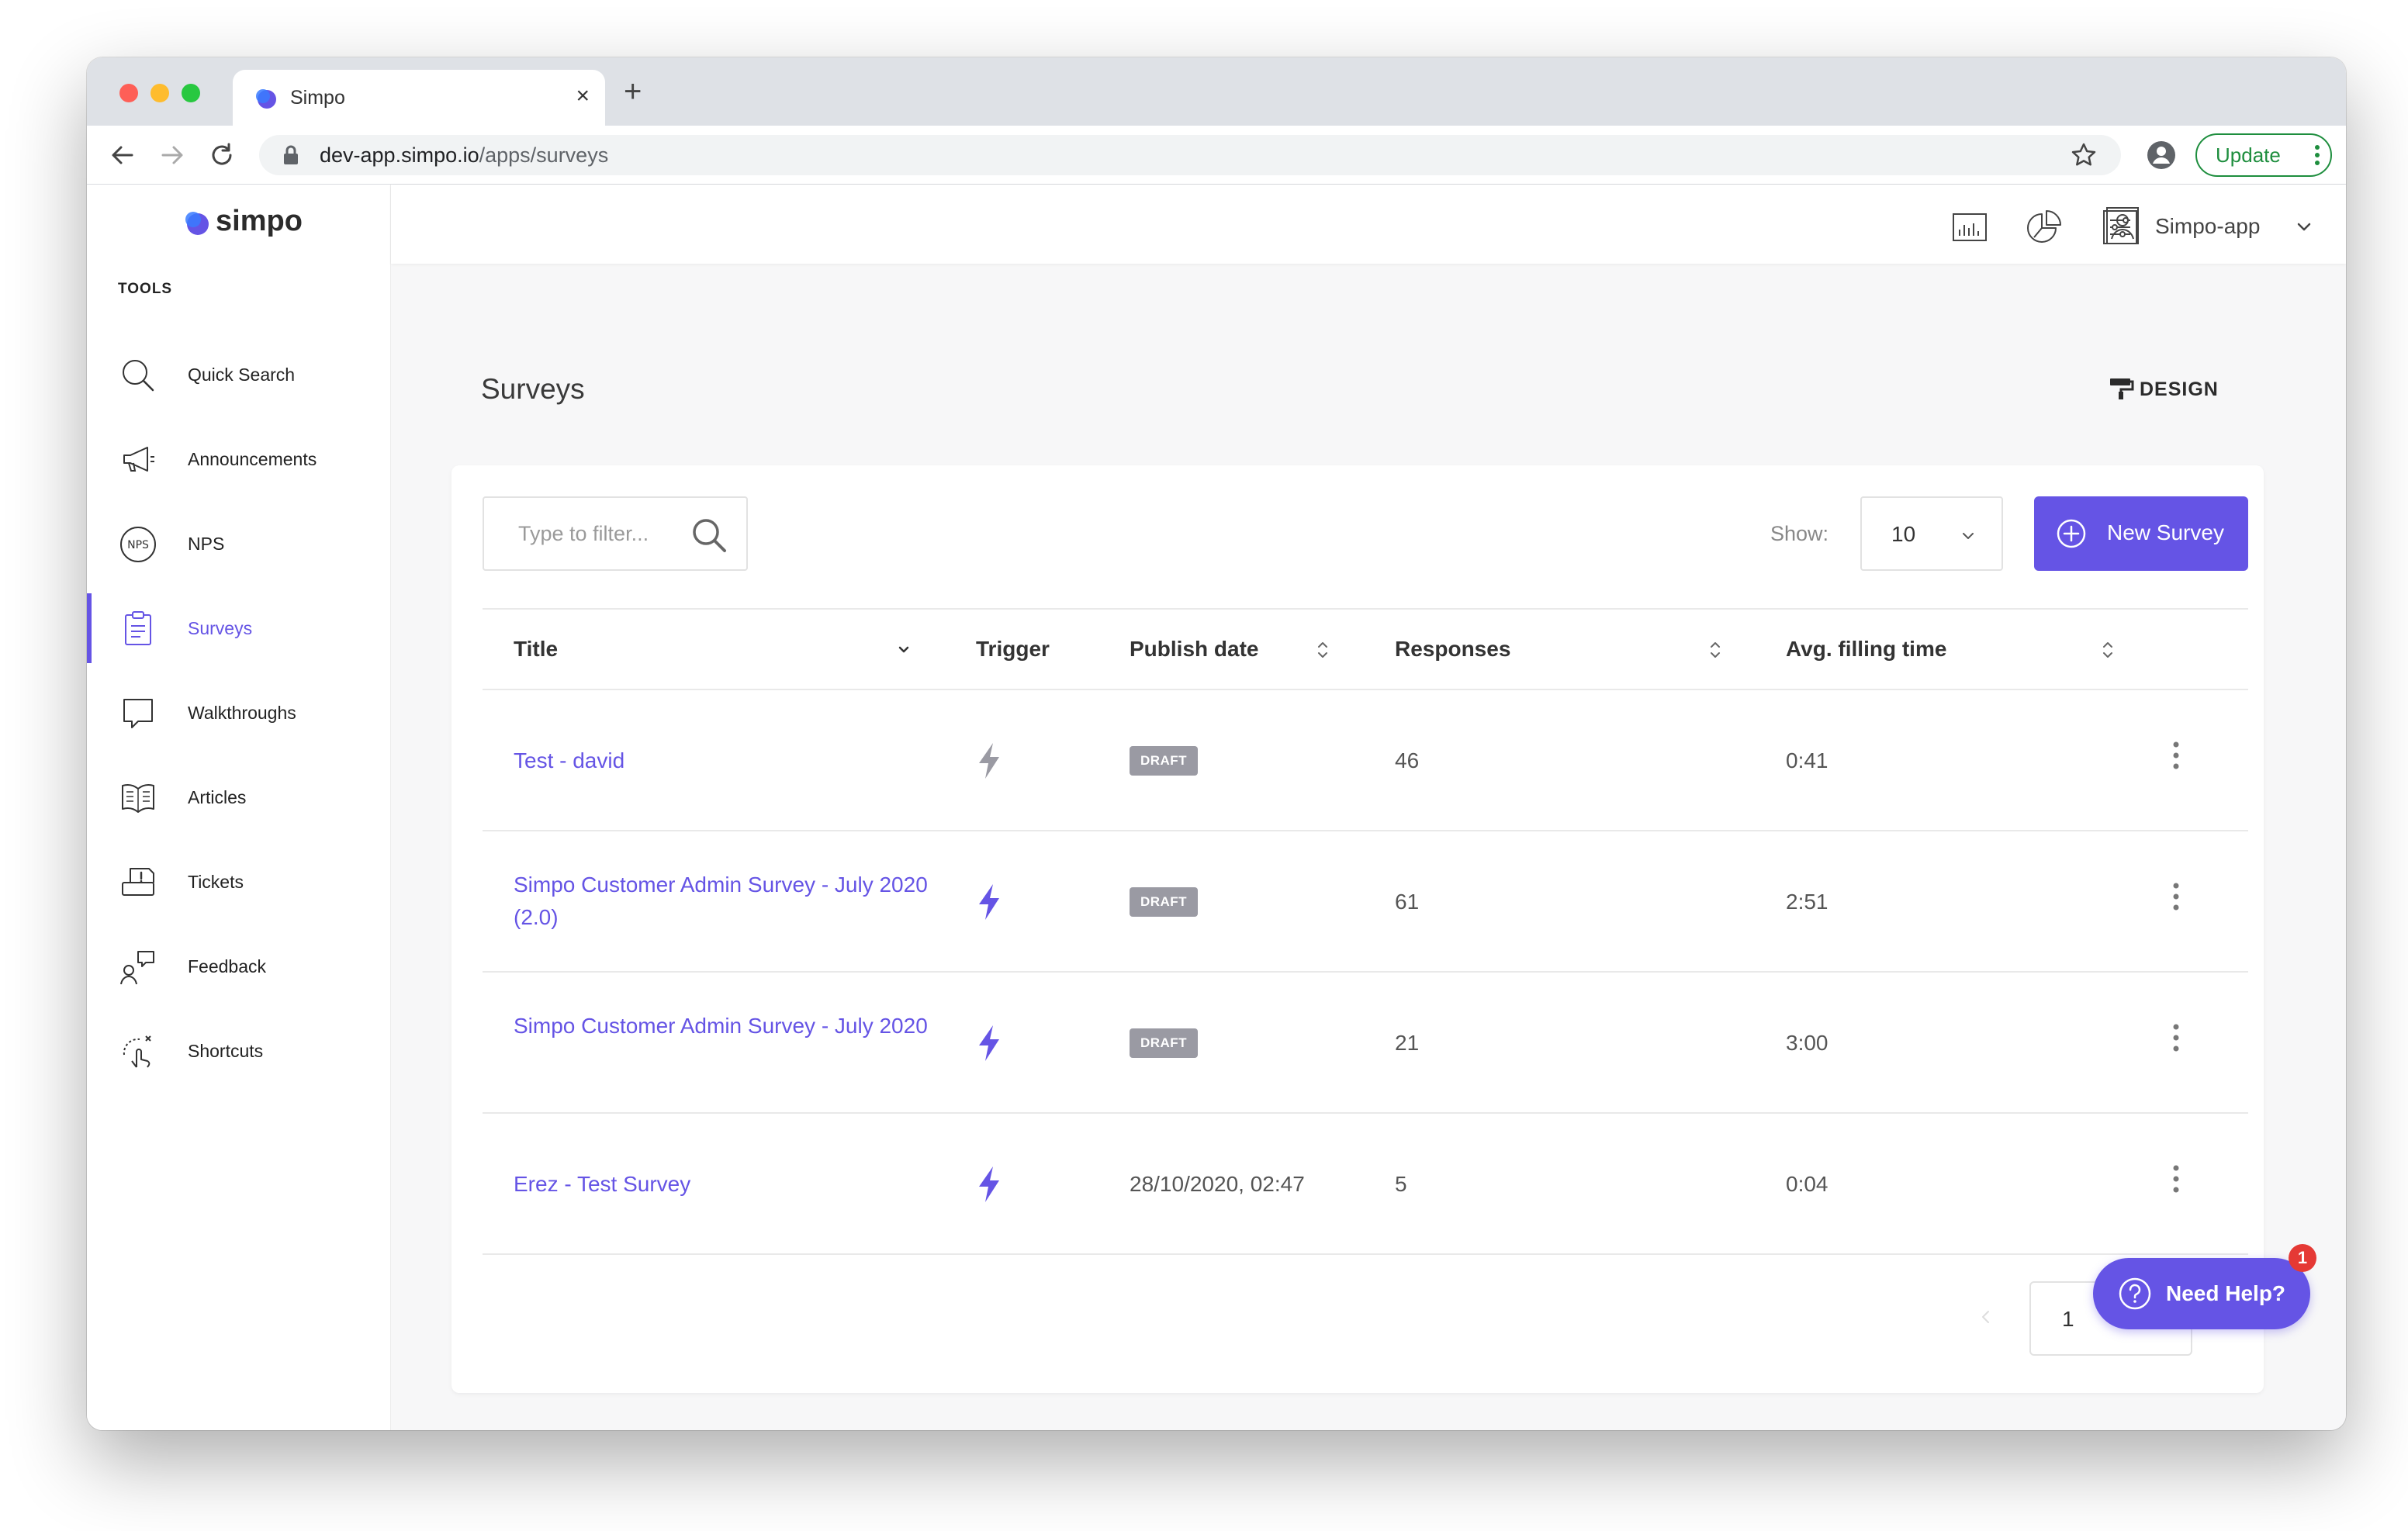  I want to click on profile-avatar-icon, so click(2161, 155).